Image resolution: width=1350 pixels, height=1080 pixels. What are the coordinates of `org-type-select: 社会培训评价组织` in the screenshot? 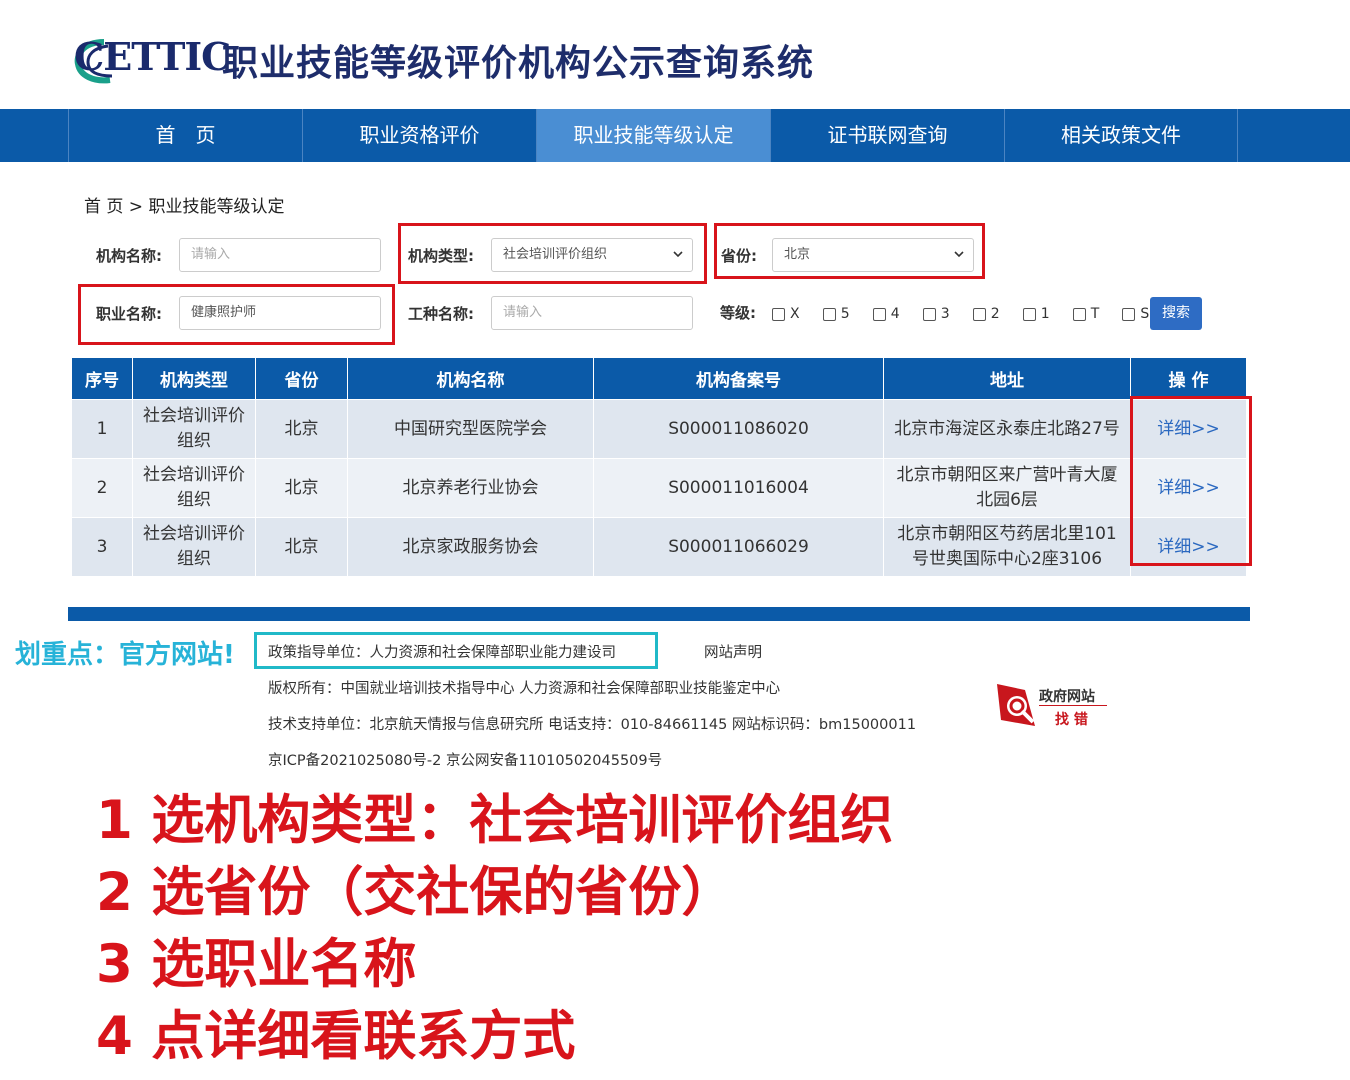 It's located at (592, 255).